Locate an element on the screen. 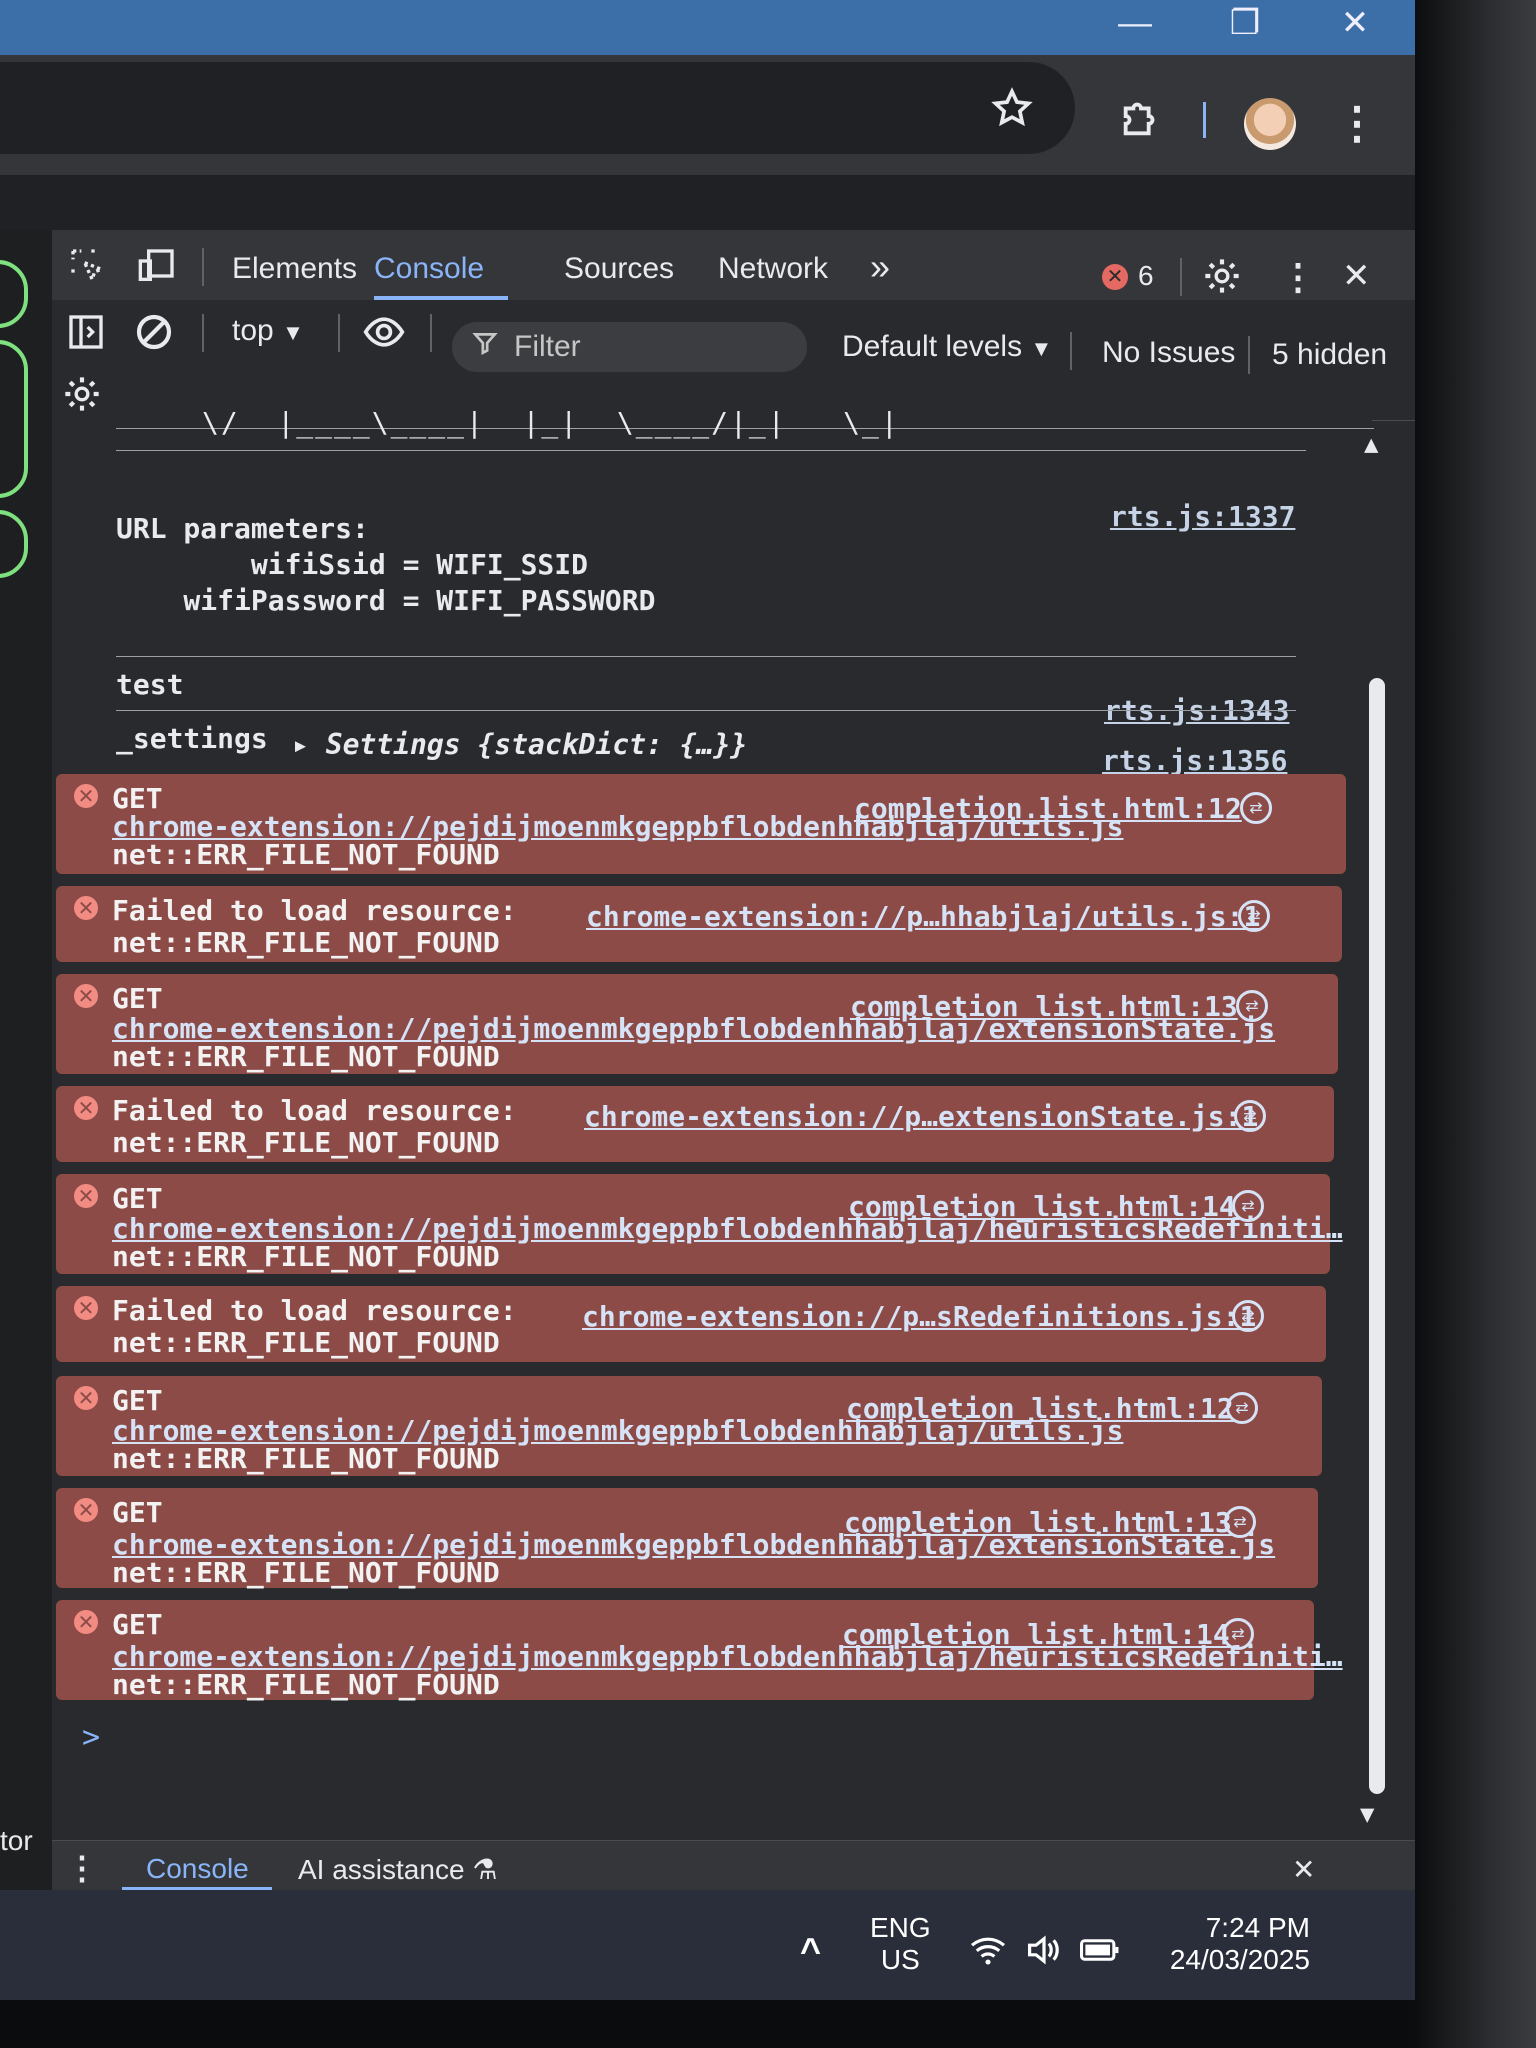 The width and height of the screenshot is (1536, 2048). error-source-link: chrome-extension://p…extensionState.js:1 is located at coordinates (921, 1116).